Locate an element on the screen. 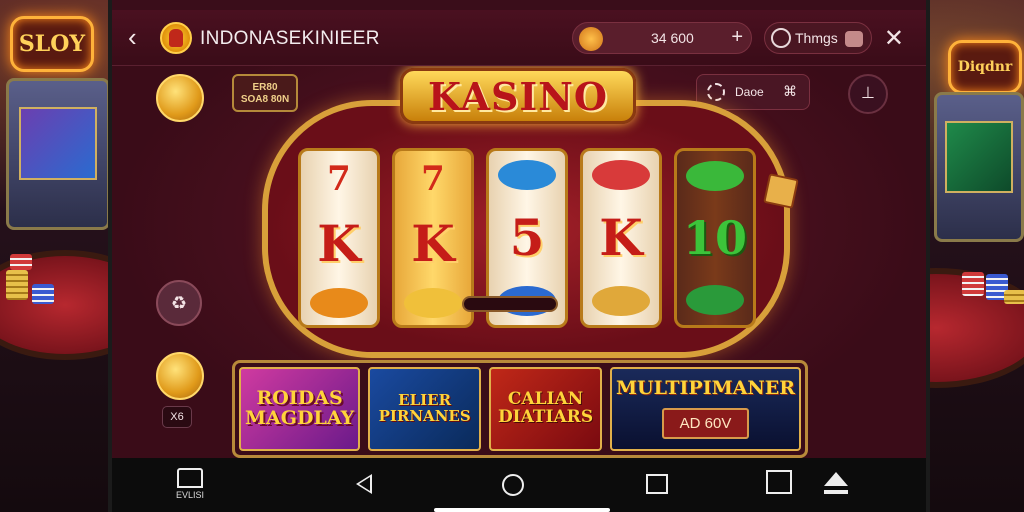 This screenshot has height=512, width=1024. gift-icon is located at coordinates (854, 39).